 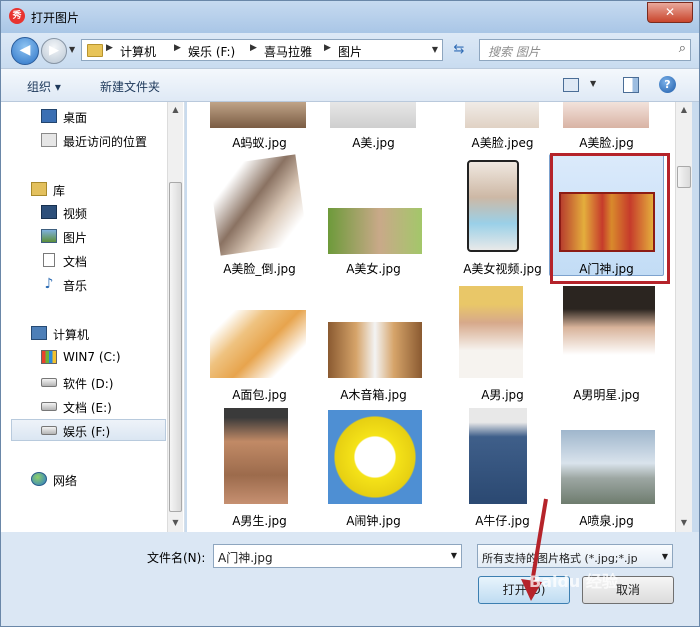 What do you see at coordinates (573, 581) in the screenshot?
I see `watermark-text: Baidu 经验` at bounding box center [573, 581].